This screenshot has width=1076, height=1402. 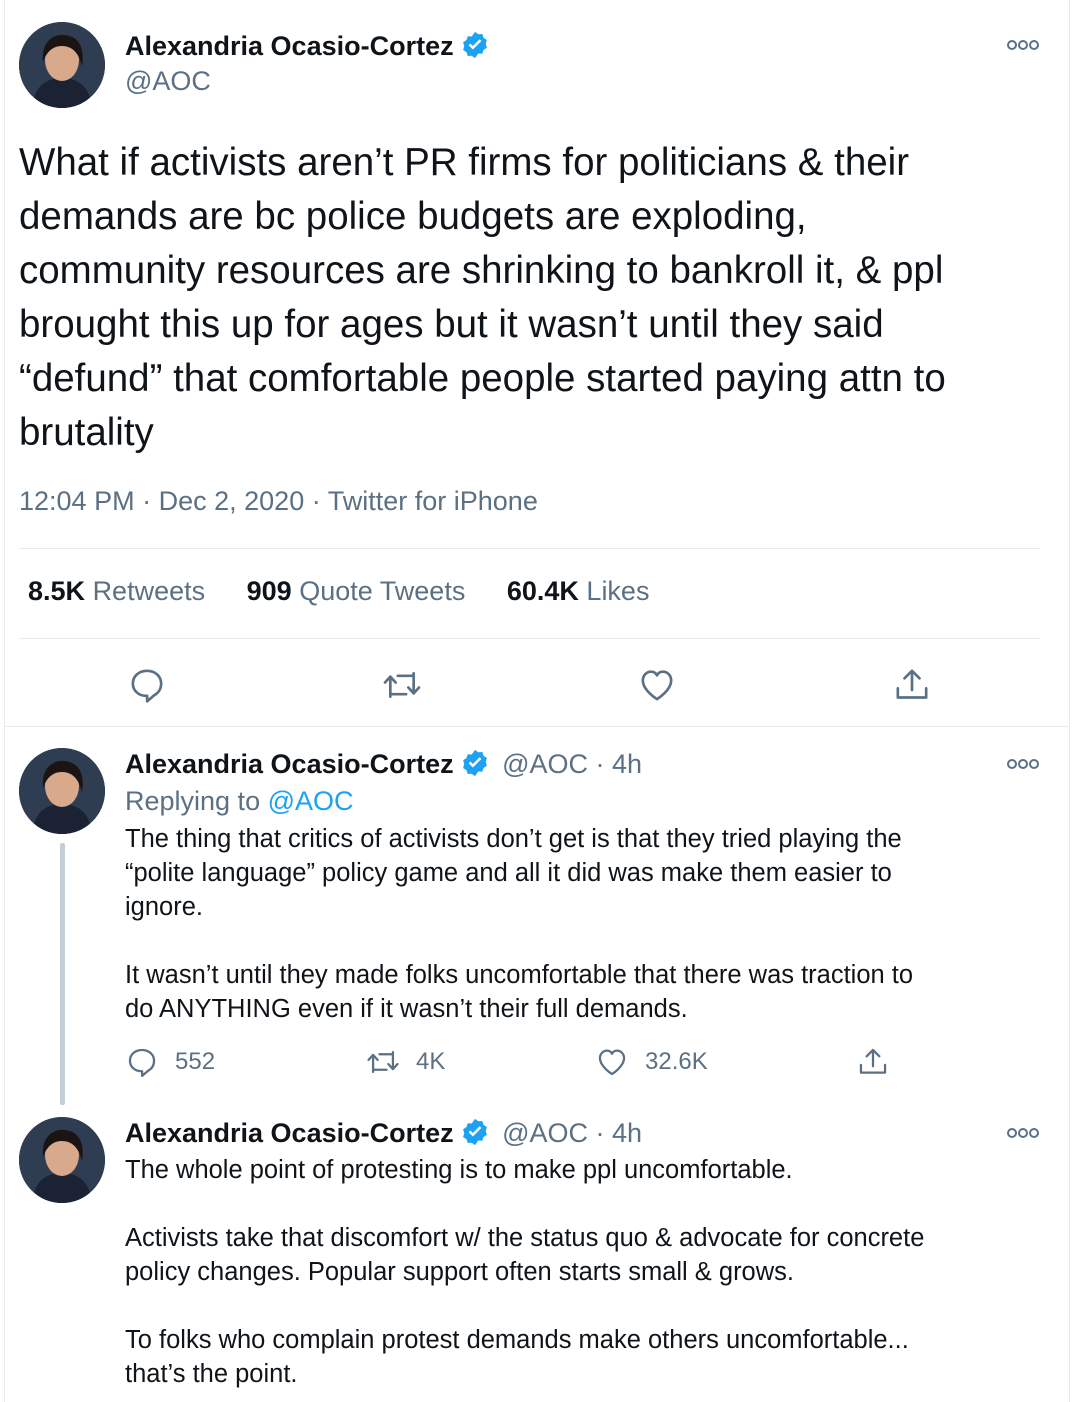 I want to click on likes-stat: 60.4K Likes, so click(x=578, y=591).